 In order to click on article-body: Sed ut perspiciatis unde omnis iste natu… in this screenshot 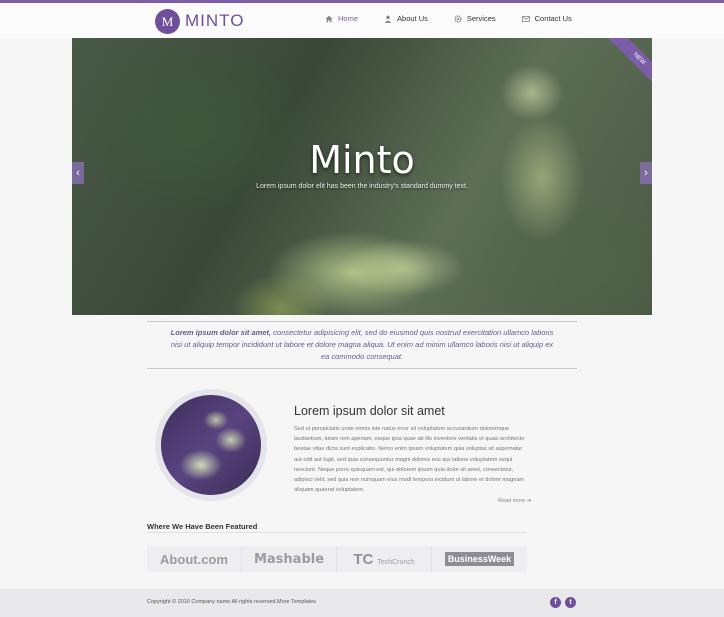, I will do `click(409, 460)`.